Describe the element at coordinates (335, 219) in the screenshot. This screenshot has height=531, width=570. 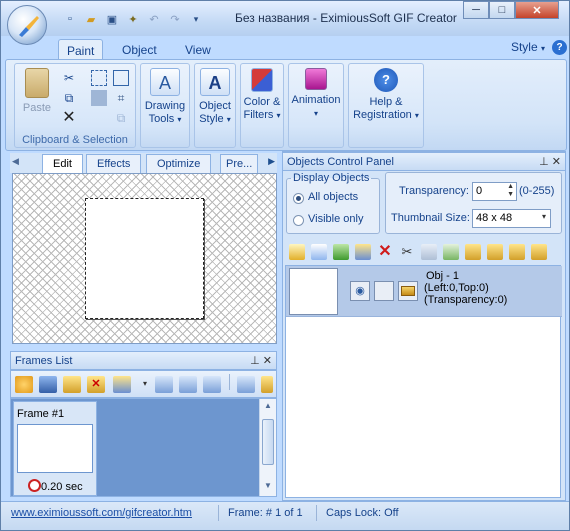
I see `visible-only-label: Visible only` at that location.